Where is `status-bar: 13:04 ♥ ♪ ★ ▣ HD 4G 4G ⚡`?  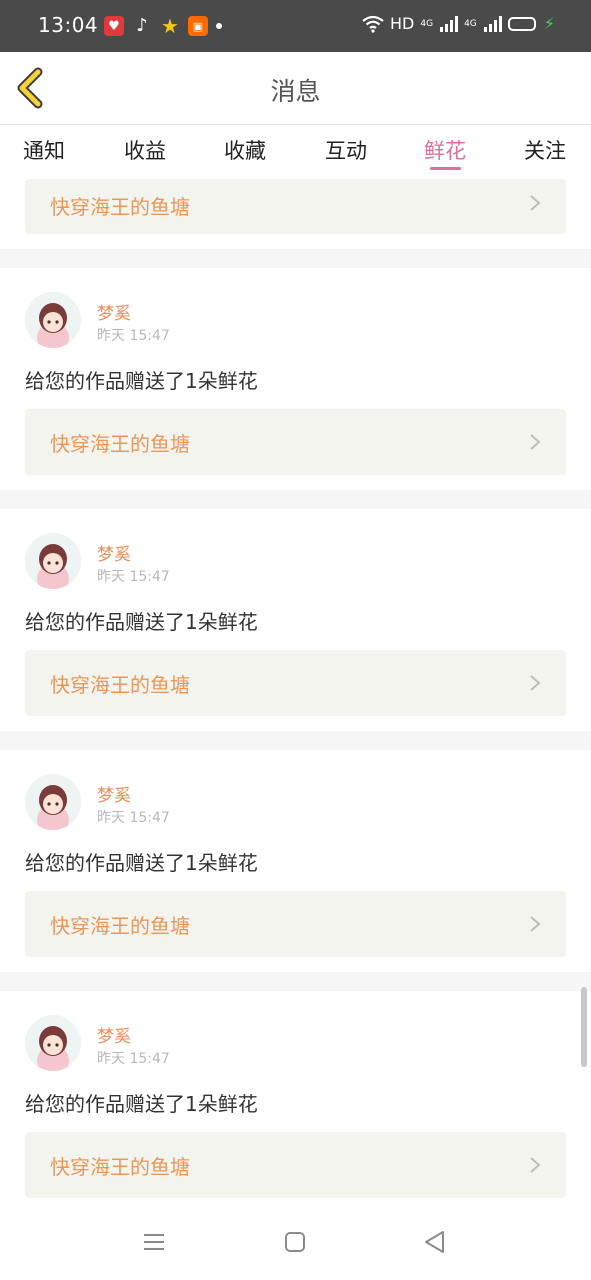
status-bar: 13:04 ♥ ♪ ★ ▣ HD 4G 4G ⚡ is located at coordinates (295, 26).